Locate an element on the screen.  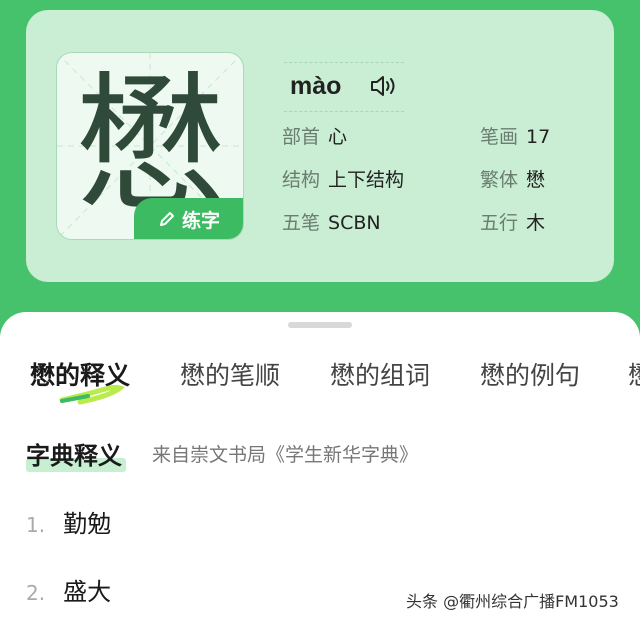
info-traditional: 繁体懋 is located at coordinates (512, 178).